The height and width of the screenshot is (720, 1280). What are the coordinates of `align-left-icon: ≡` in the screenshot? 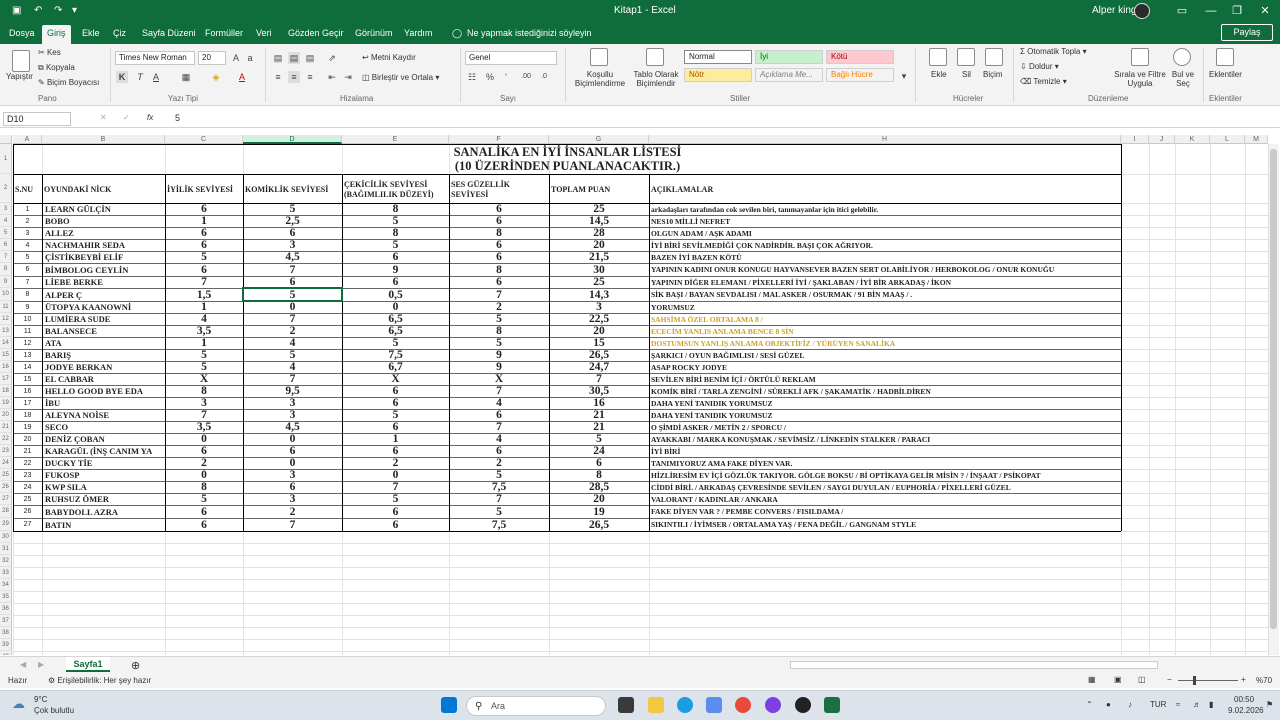 It's located at (278, 77).